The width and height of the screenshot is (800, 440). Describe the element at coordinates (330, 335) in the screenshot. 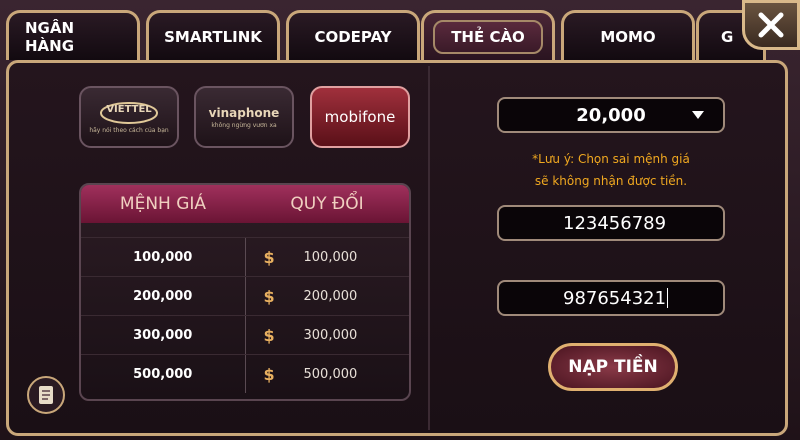

I see `exchange-value: 300,000` at that location.